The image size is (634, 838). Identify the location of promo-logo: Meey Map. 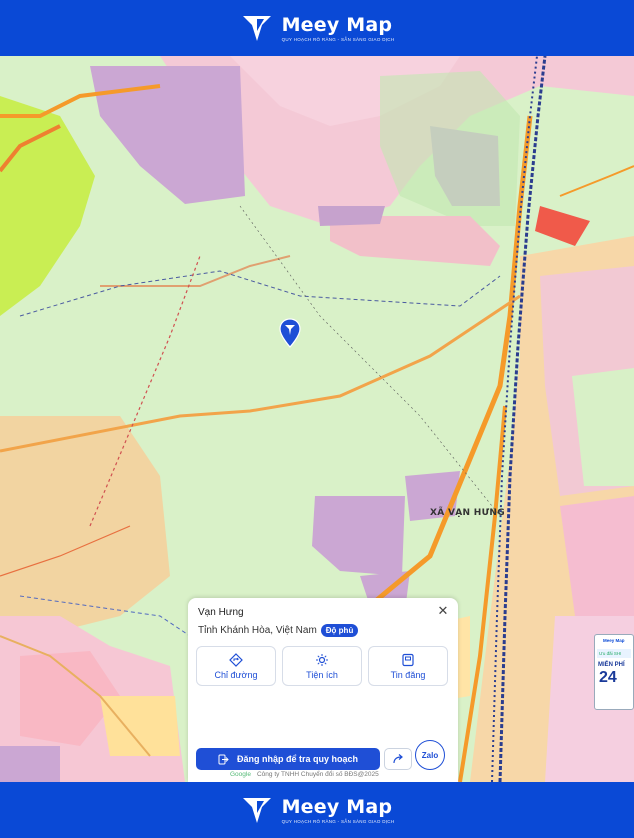
(614, 640).